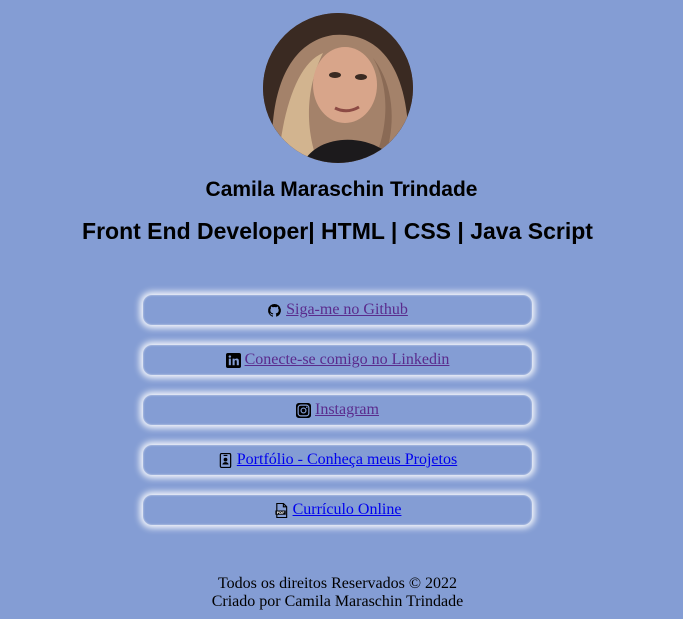  What do you see at coordinates (347, 410) in the screenshot?
I see `instagram-link: Instagram` at bounding box center [347, 410].